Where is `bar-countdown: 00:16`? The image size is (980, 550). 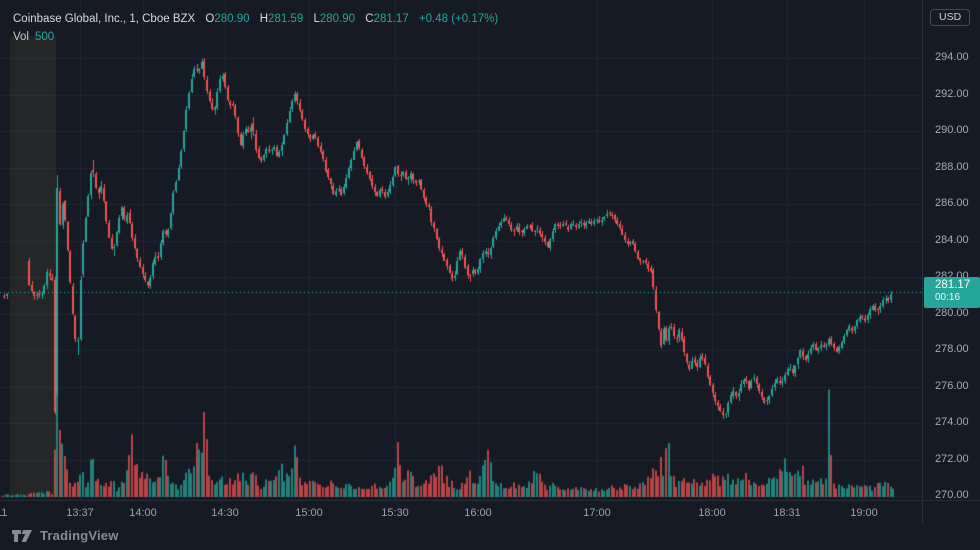 bar-countdown: 00:16 is located at coordinates (948, 297).